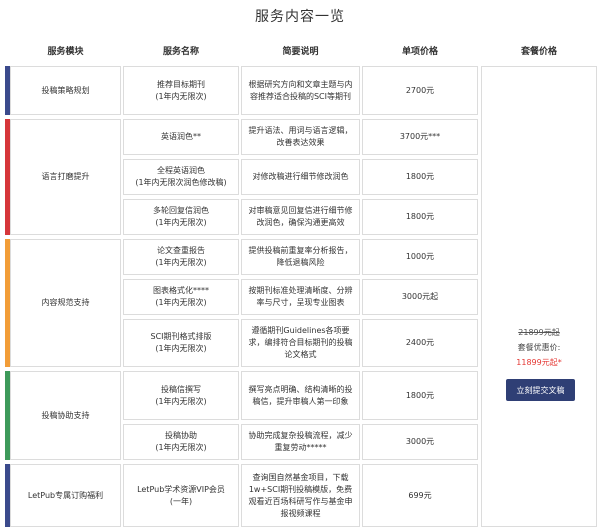 The image size is (600, 530). I want to click on service-name: 英语润色**, so click(181, 136).